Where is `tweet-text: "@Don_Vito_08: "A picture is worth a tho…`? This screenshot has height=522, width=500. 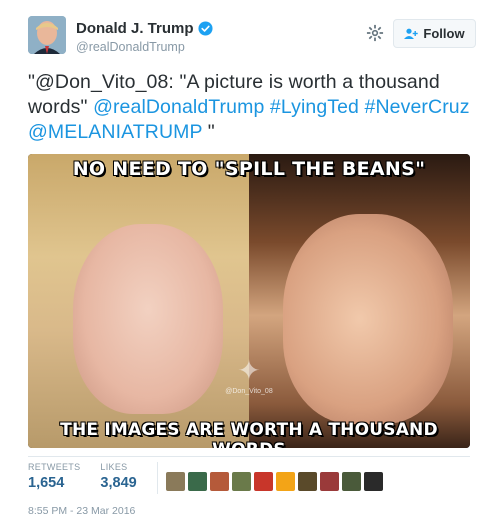
tweet-text: "@Don_Vito_08: "A picture is worth a tho… is located at coordinates (253, 107).